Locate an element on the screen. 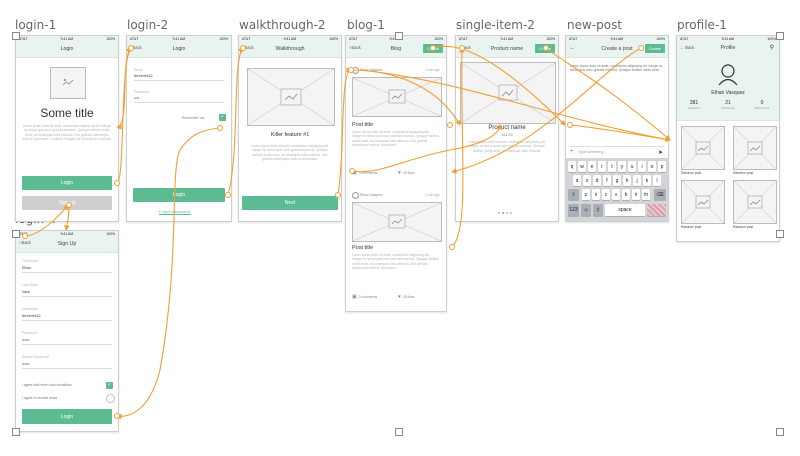 This screenshot has width=800, height=456. stat-item: 21 Following is located at coordinates (728, 105).